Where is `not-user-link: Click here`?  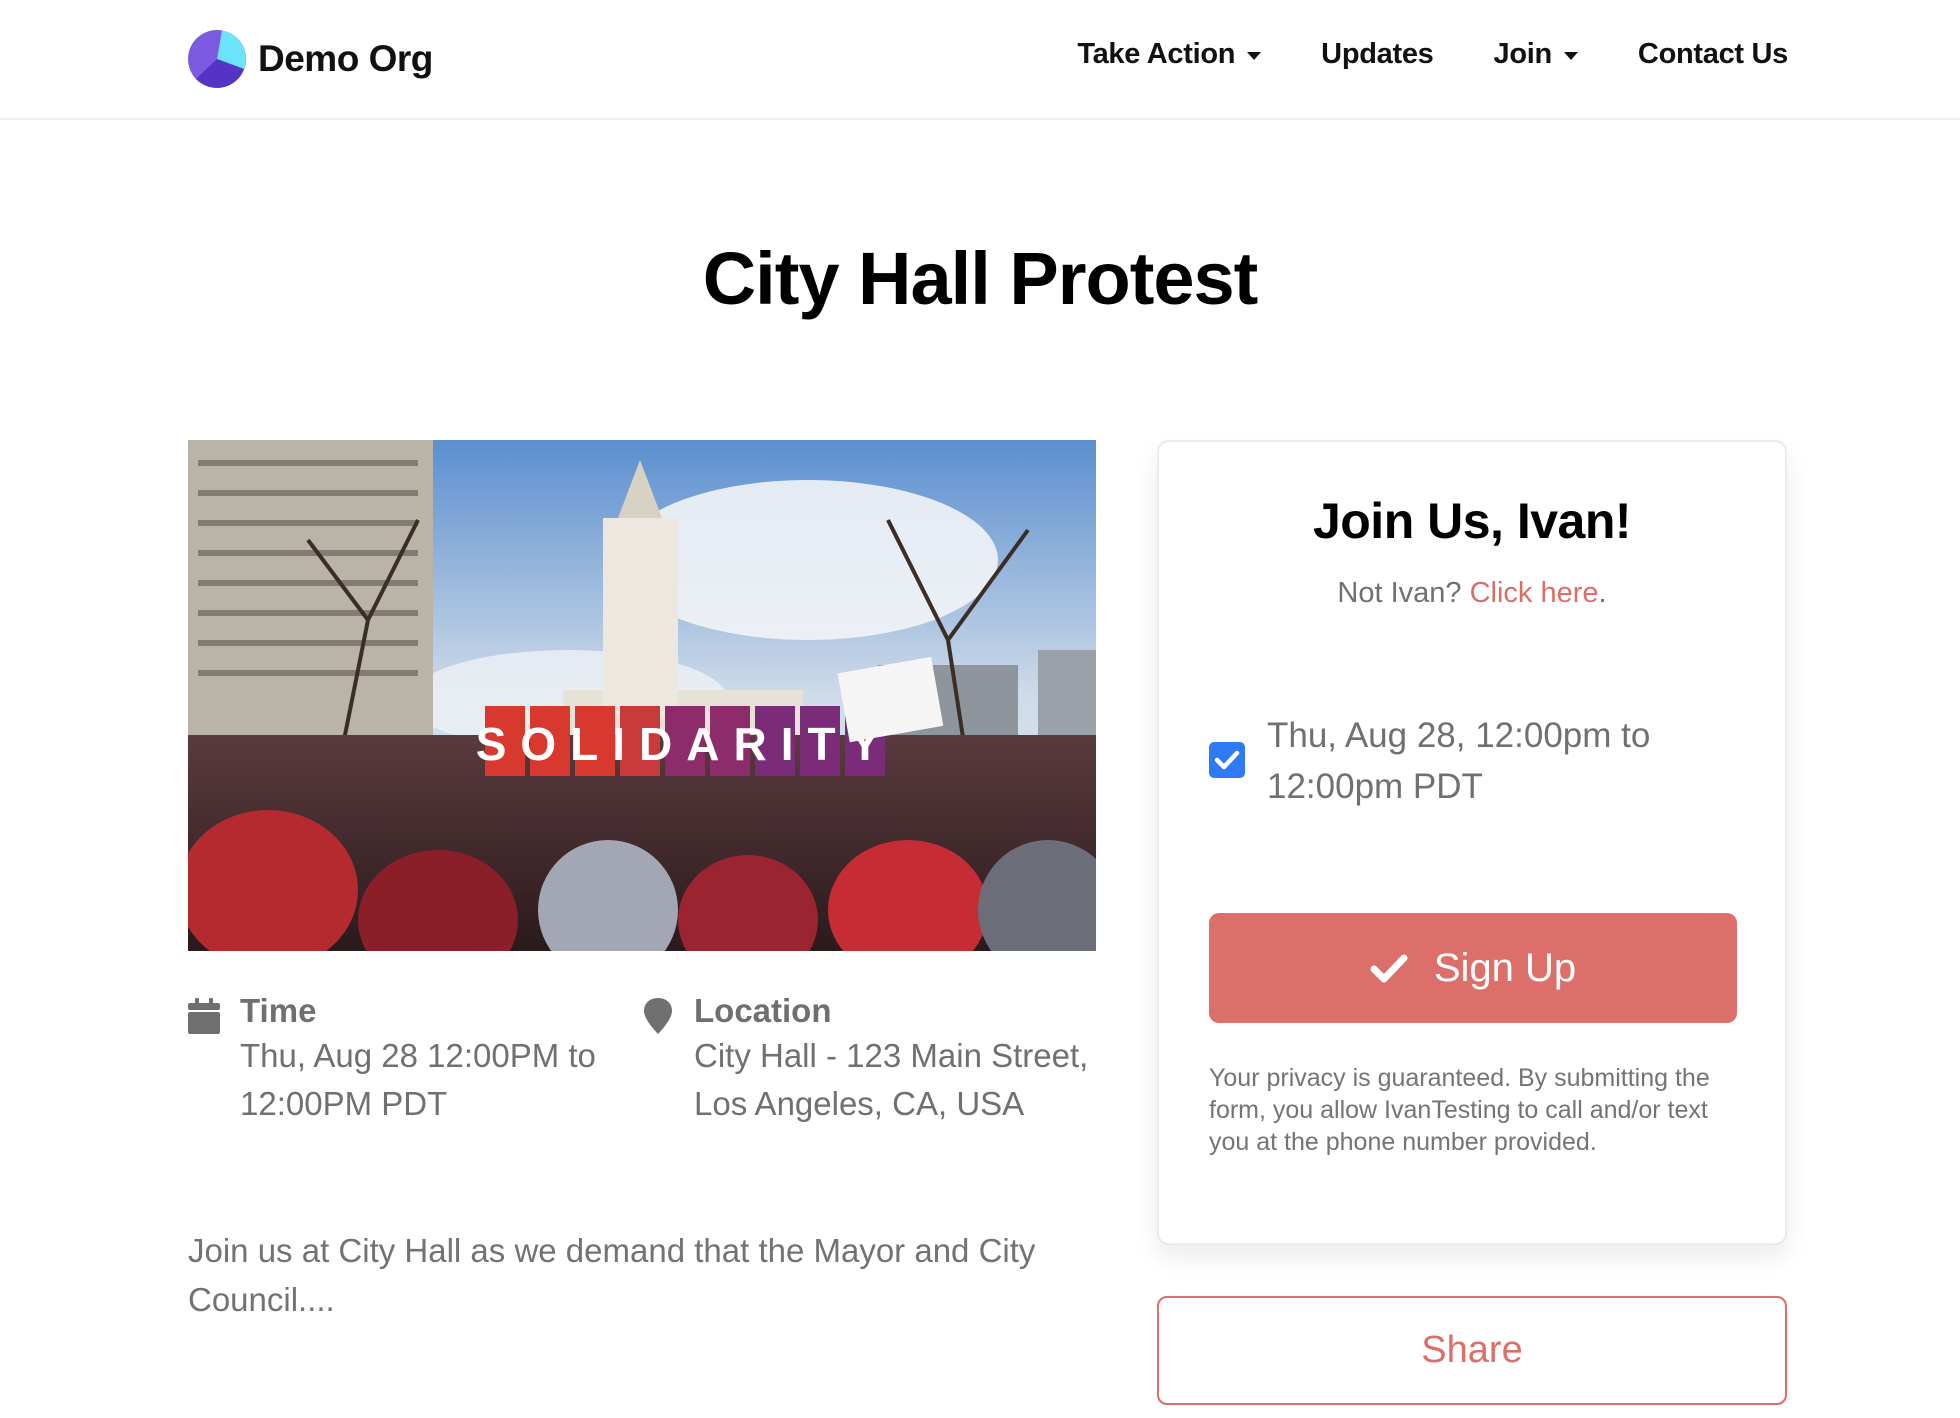
not-user-link: Click here is located at coordinates (1534, 593).